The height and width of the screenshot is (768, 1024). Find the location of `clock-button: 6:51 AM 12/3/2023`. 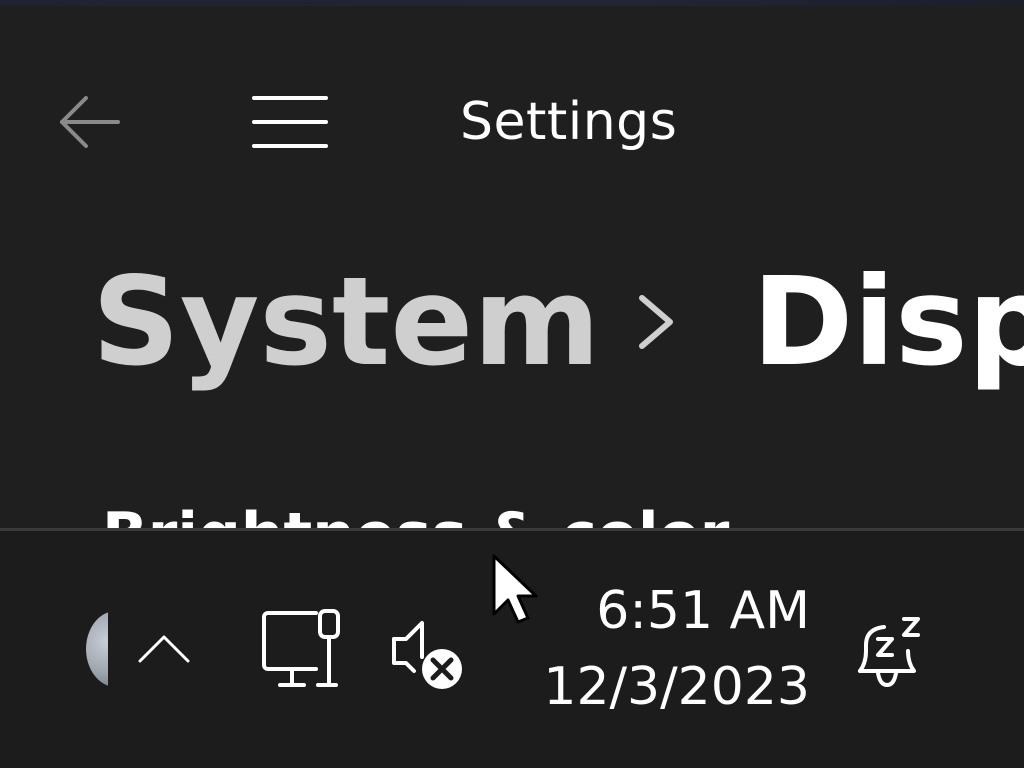

clock-button: 6:51 AM 12/3/2023 is located at coordinates (667, 650).